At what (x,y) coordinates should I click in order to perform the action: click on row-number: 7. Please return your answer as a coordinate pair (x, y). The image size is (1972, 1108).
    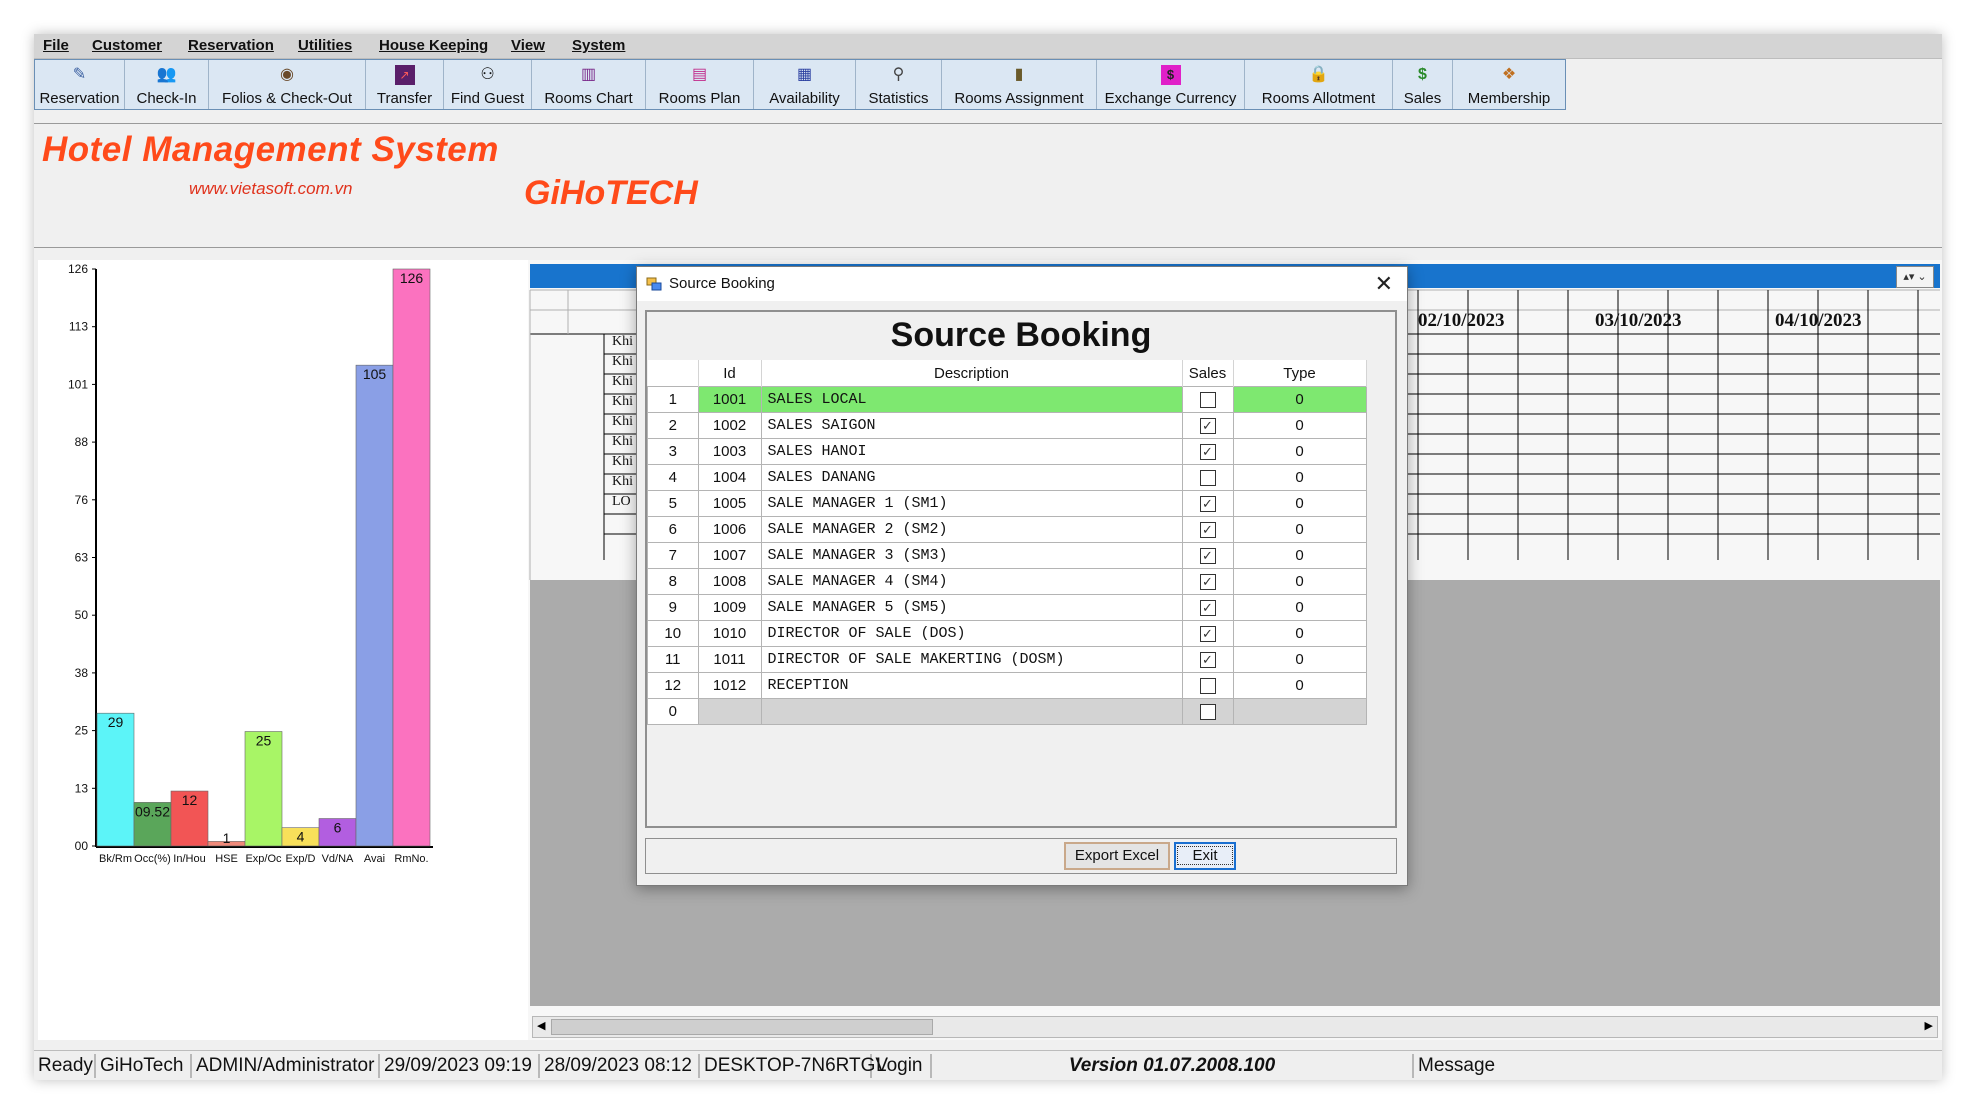
    Looking at the image, I should click on (673, 555).